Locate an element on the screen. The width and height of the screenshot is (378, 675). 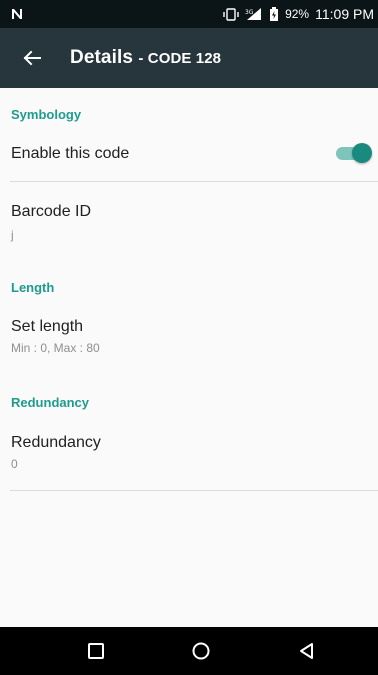
status-left is located at coordinates (17, 14).